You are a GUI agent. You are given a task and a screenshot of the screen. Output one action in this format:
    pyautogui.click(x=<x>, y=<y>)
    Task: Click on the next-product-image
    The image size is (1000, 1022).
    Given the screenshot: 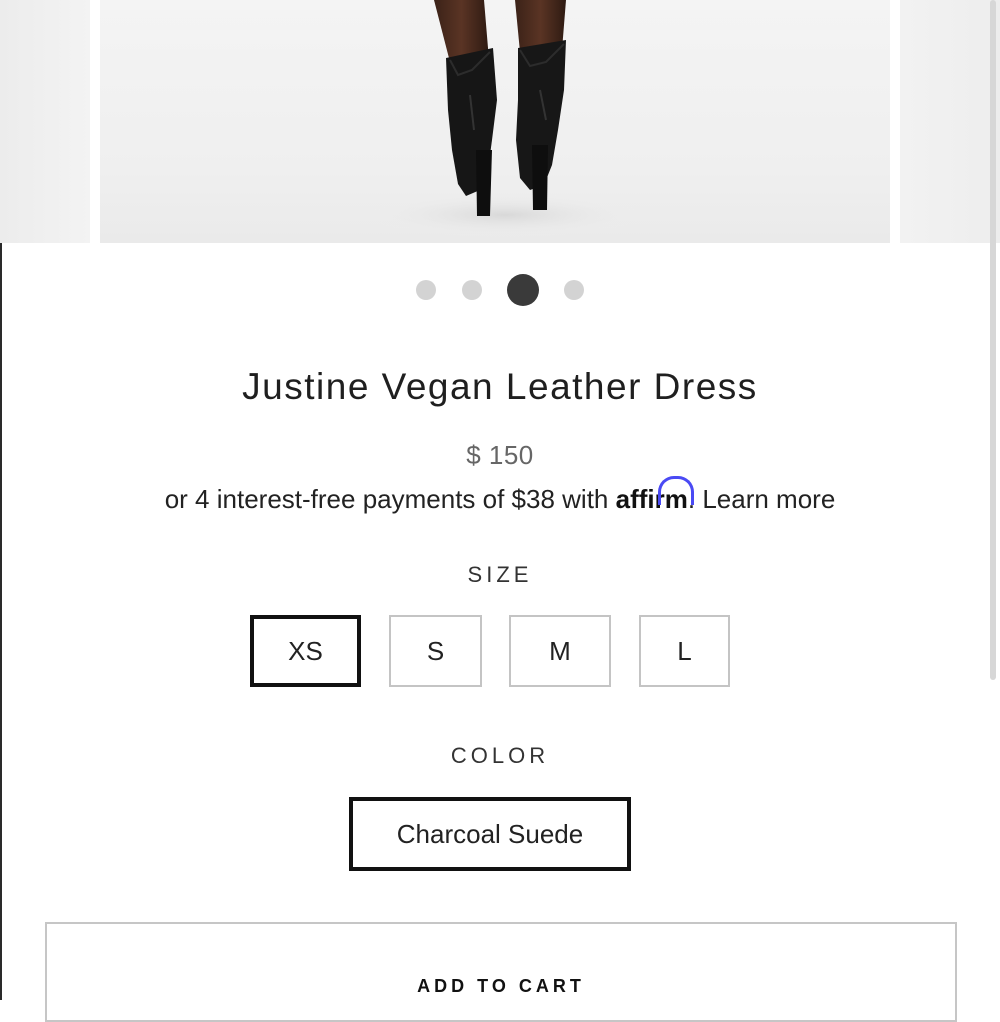 What is the action you would take?
    pyautogui.click(x=950, y=121)
    